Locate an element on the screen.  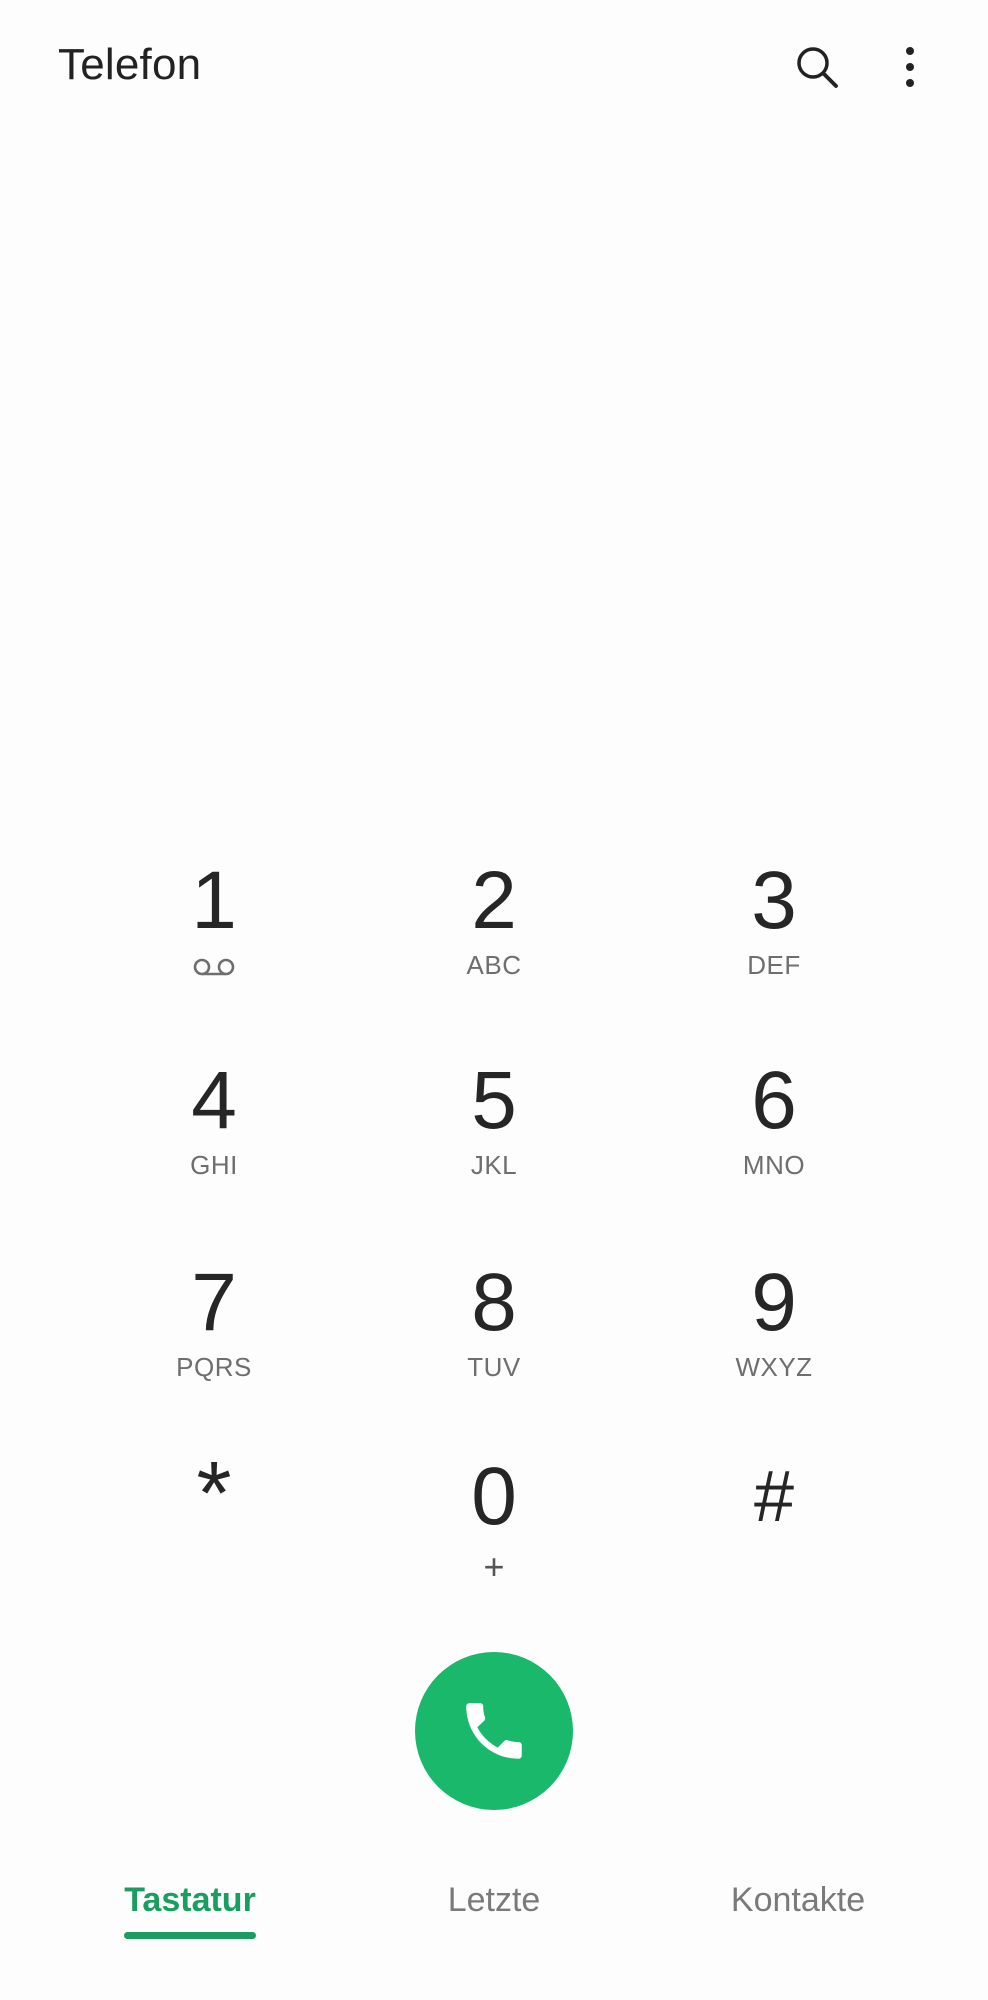
key-letters: ABC is located at coordinates (494, 965).